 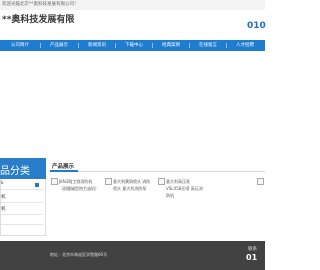 I want to click on company-name: **奥科技发展有限, so click(x=38, y=20).